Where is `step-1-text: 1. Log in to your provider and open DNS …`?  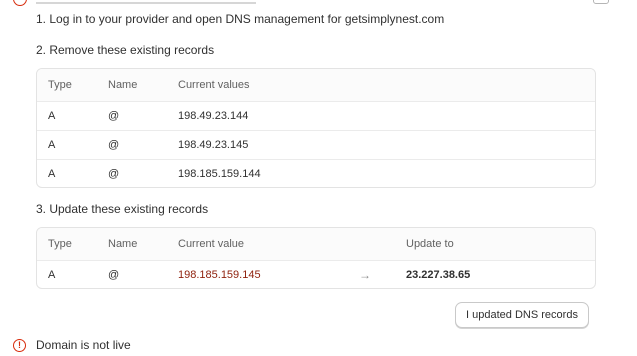
step-1-text: 1. Log in to your provider and open DNS … is located at coordinates (240, 19).